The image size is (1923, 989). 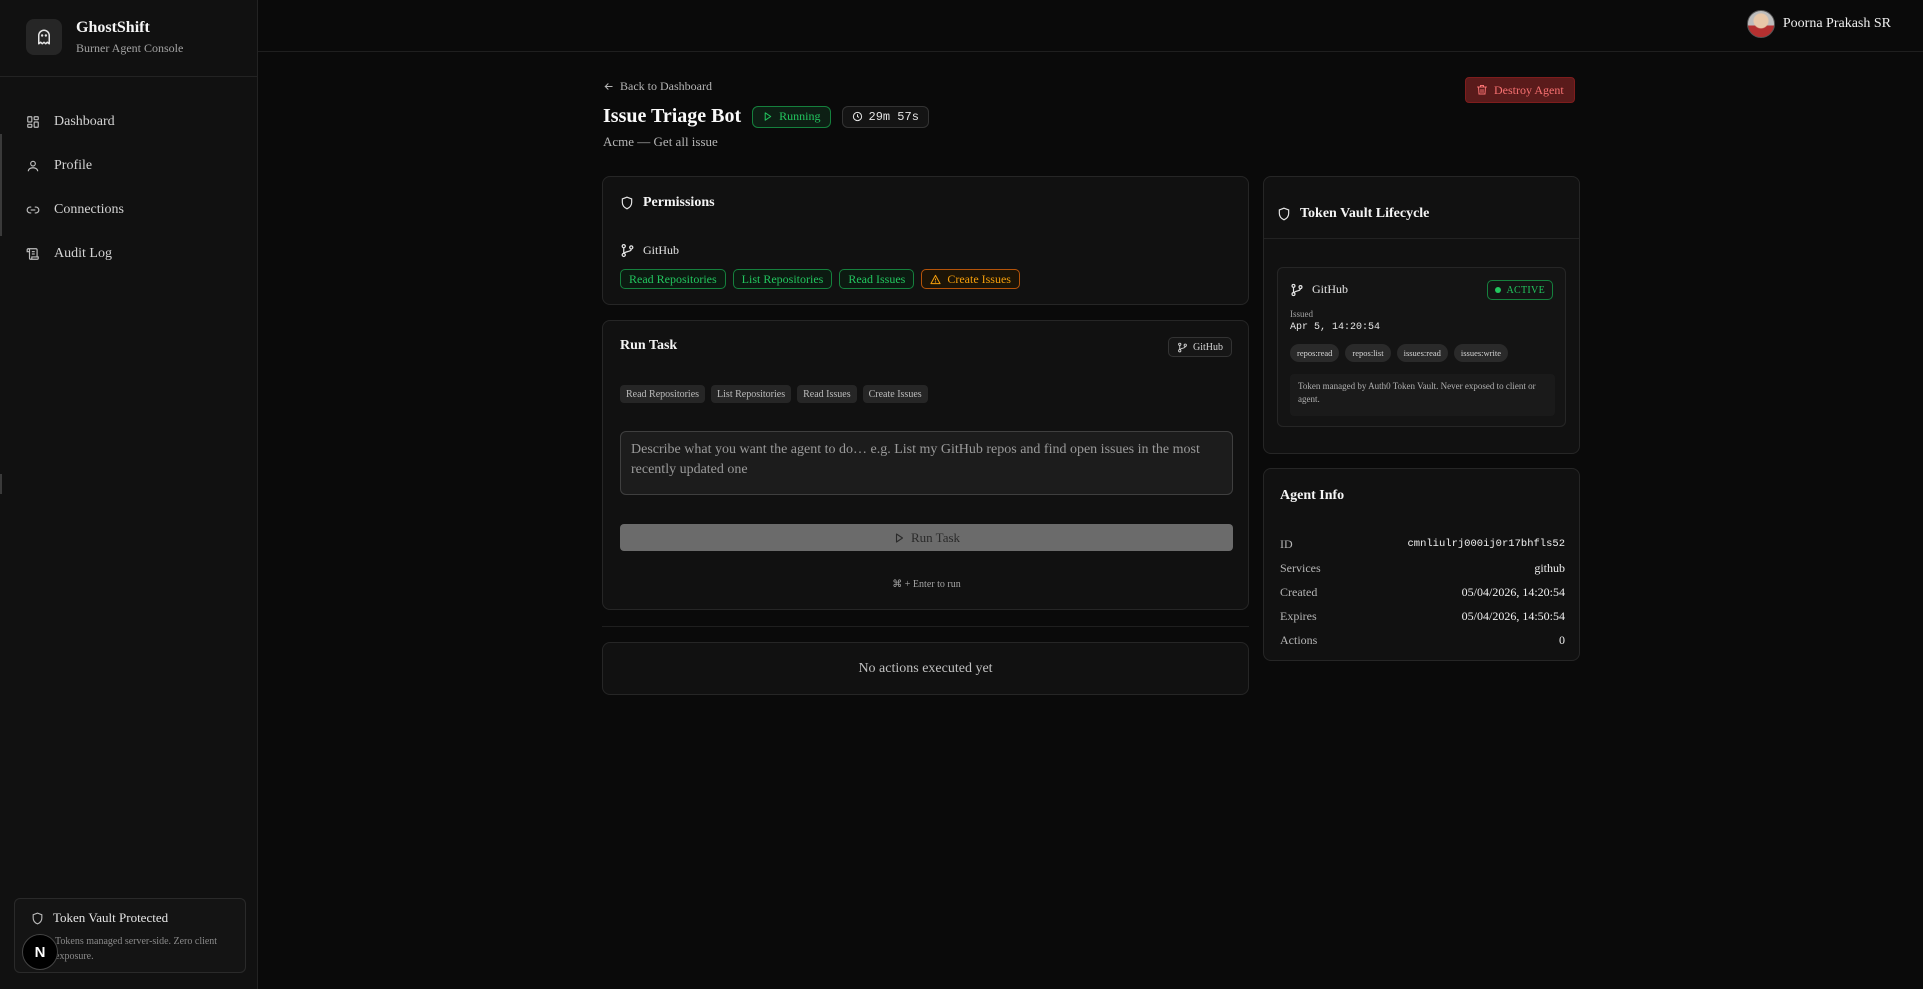 I want to click on brand-name: GhostShift, so click(x=113, y=27).